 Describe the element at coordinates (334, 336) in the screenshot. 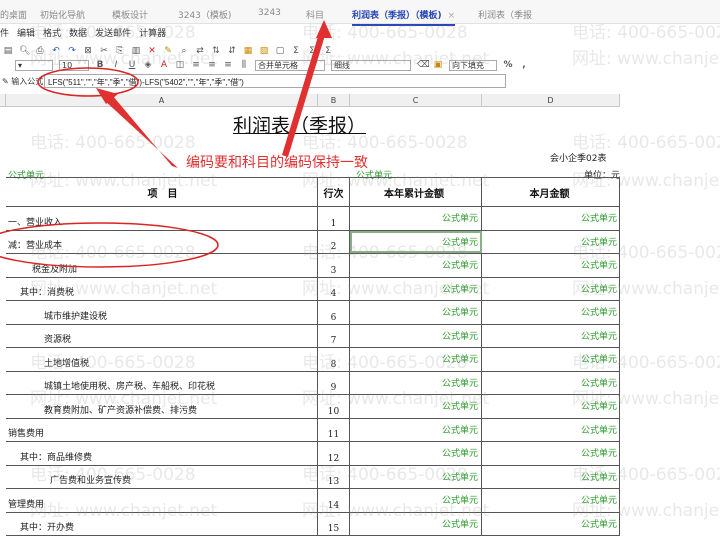

I see `line-number-cell: 7` at that location.